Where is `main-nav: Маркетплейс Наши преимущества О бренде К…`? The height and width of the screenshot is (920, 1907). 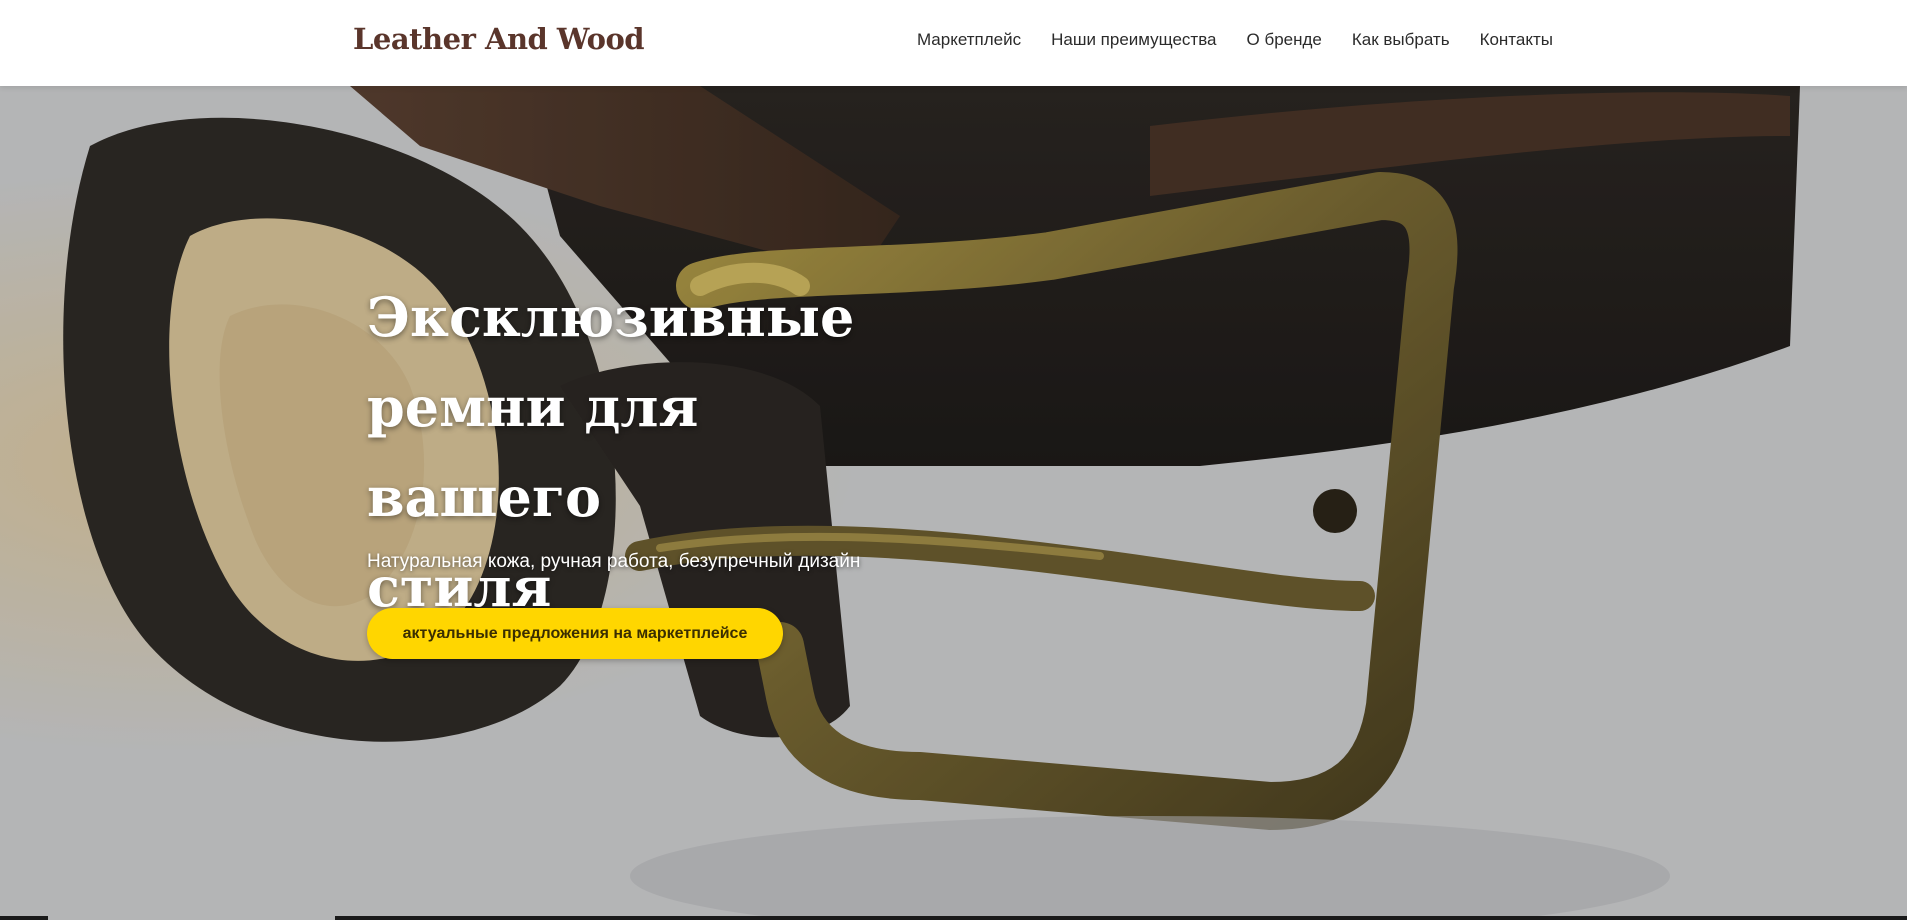 main-nav: Маркетплейс Наши преимущества О бренде К… is located at coordinates (1235, 40).